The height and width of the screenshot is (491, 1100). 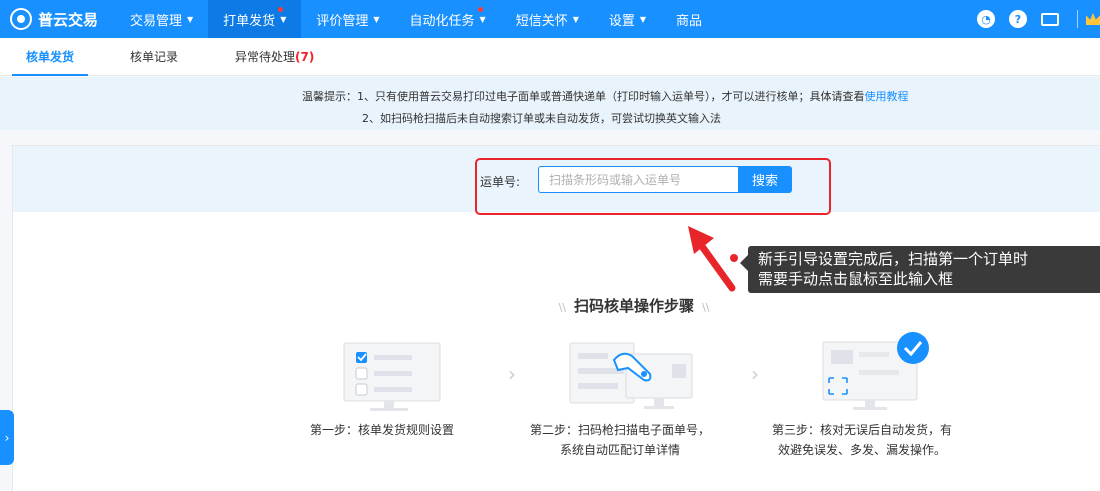 I want to click on chevron-right-icon: ›, so click(x=7, y=437).